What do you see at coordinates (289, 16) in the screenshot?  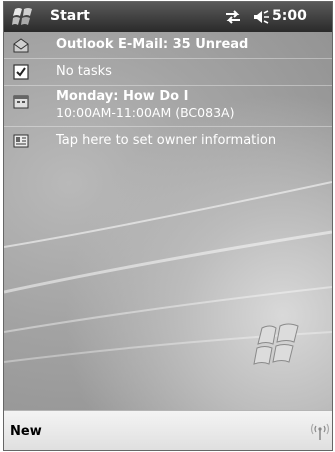 I see `clock: 5:00` at bounding box center [289, 16].